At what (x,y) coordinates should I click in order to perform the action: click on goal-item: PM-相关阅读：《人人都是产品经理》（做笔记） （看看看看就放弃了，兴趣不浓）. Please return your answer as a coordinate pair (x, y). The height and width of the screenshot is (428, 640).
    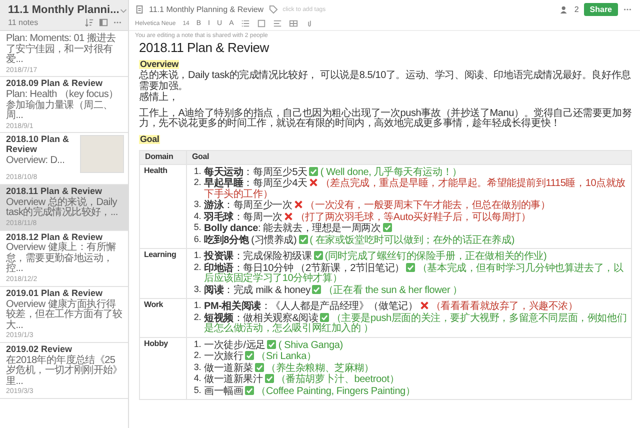
    Looking at the image, I should click on (391, 306).